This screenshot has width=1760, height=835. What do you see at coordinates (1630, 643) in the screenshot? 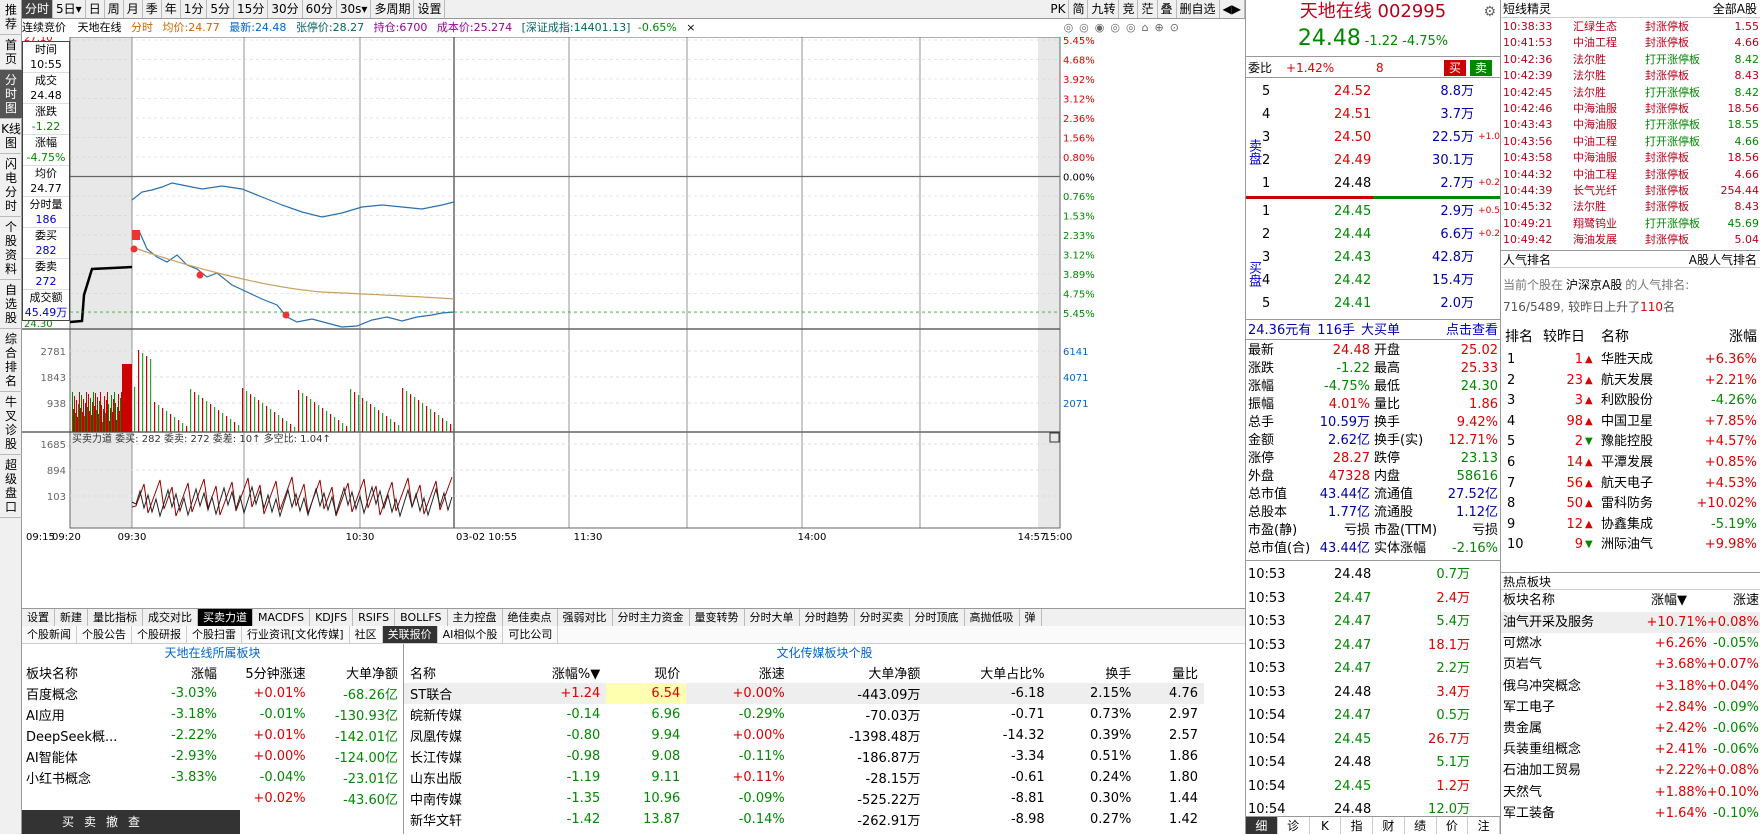
I see `hot-block-row: 可燃冰 +6.26% -0.05%` at bounding box center [1630, 643].